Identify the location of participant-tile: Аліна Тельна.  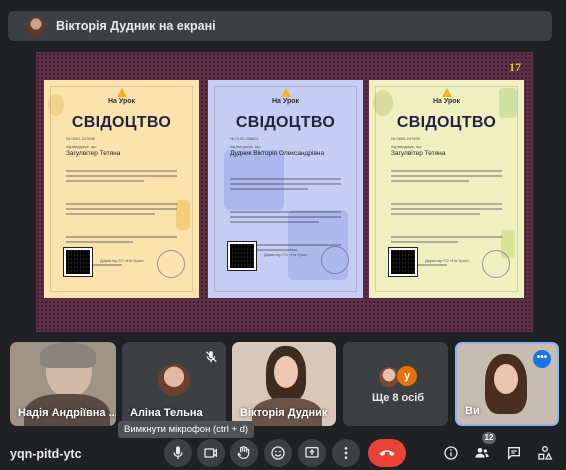
(174, 384).